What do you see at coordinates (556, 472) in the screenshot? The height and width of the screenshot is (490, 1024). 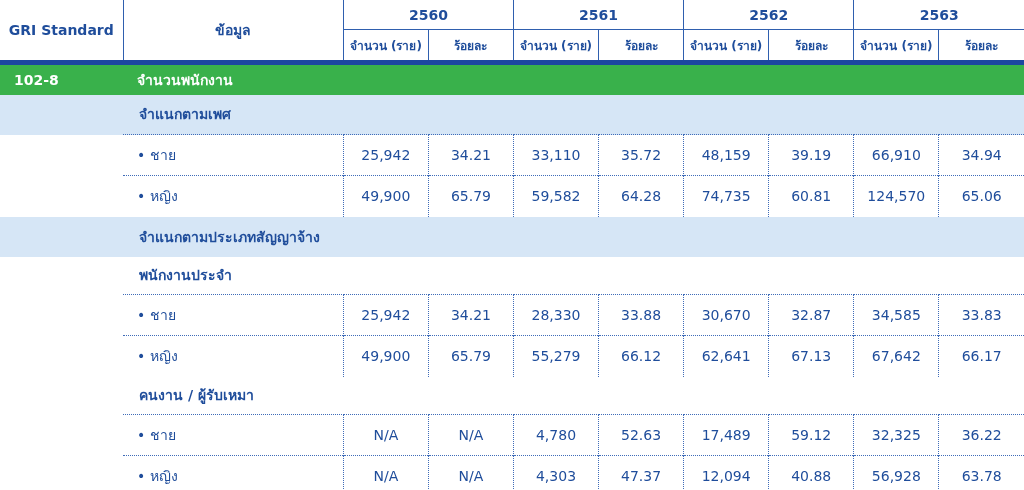 I see `table-cell: 4,303` at bounding box center [556, 472].